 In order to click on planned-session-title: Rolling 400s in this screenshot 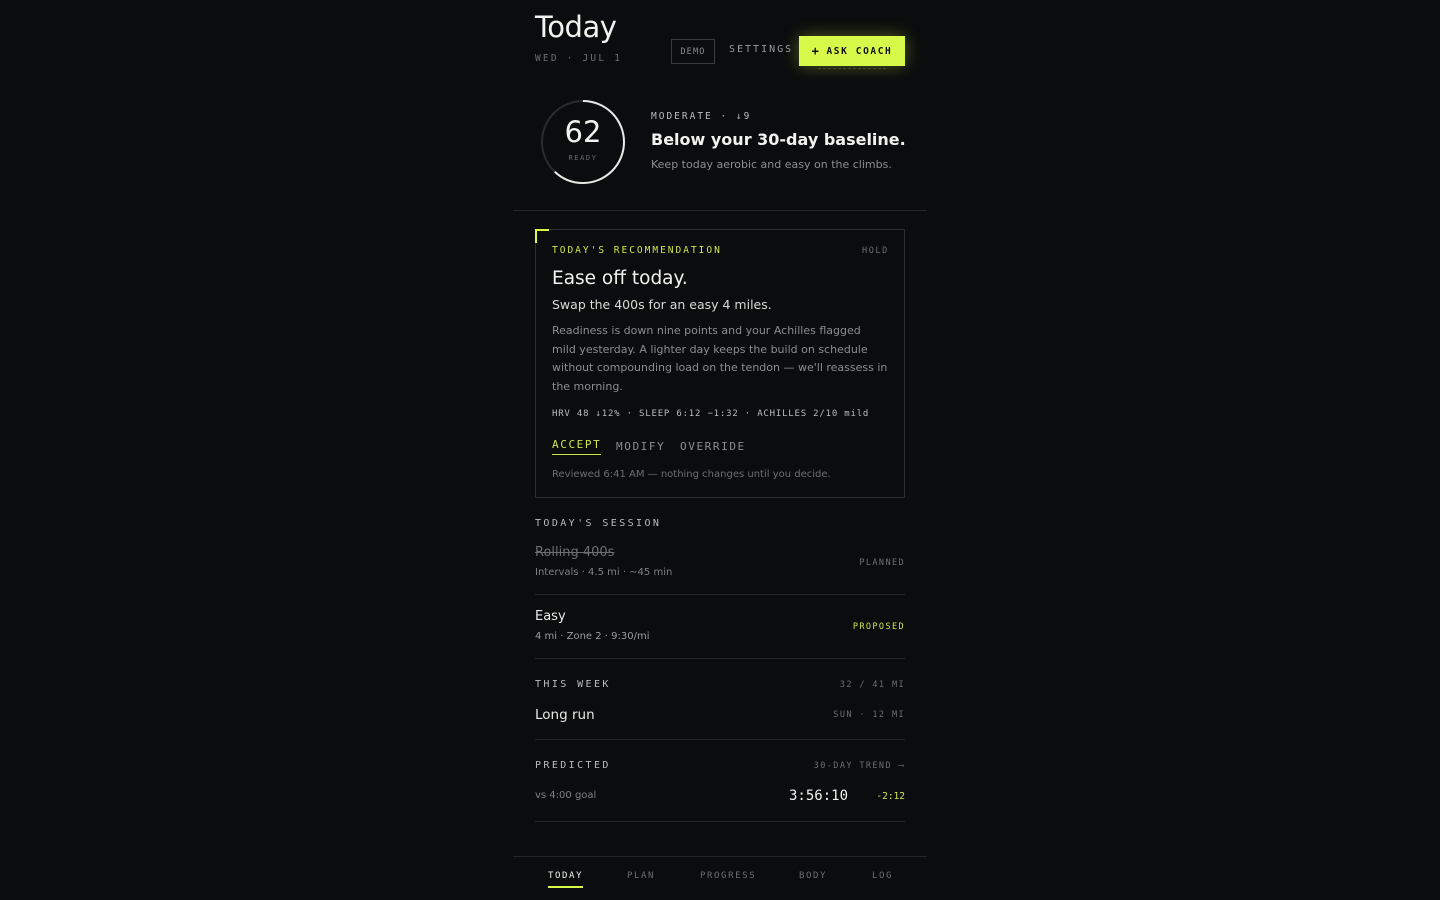, I will do `click(574, 552)`.